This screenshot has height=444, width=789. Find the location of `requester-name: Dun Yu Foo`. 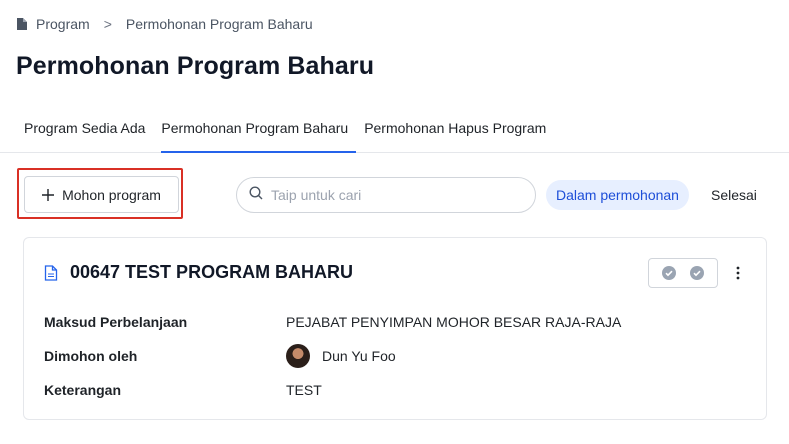

requester-name: Dun Yu Foo is located at coordinates (359, 356).